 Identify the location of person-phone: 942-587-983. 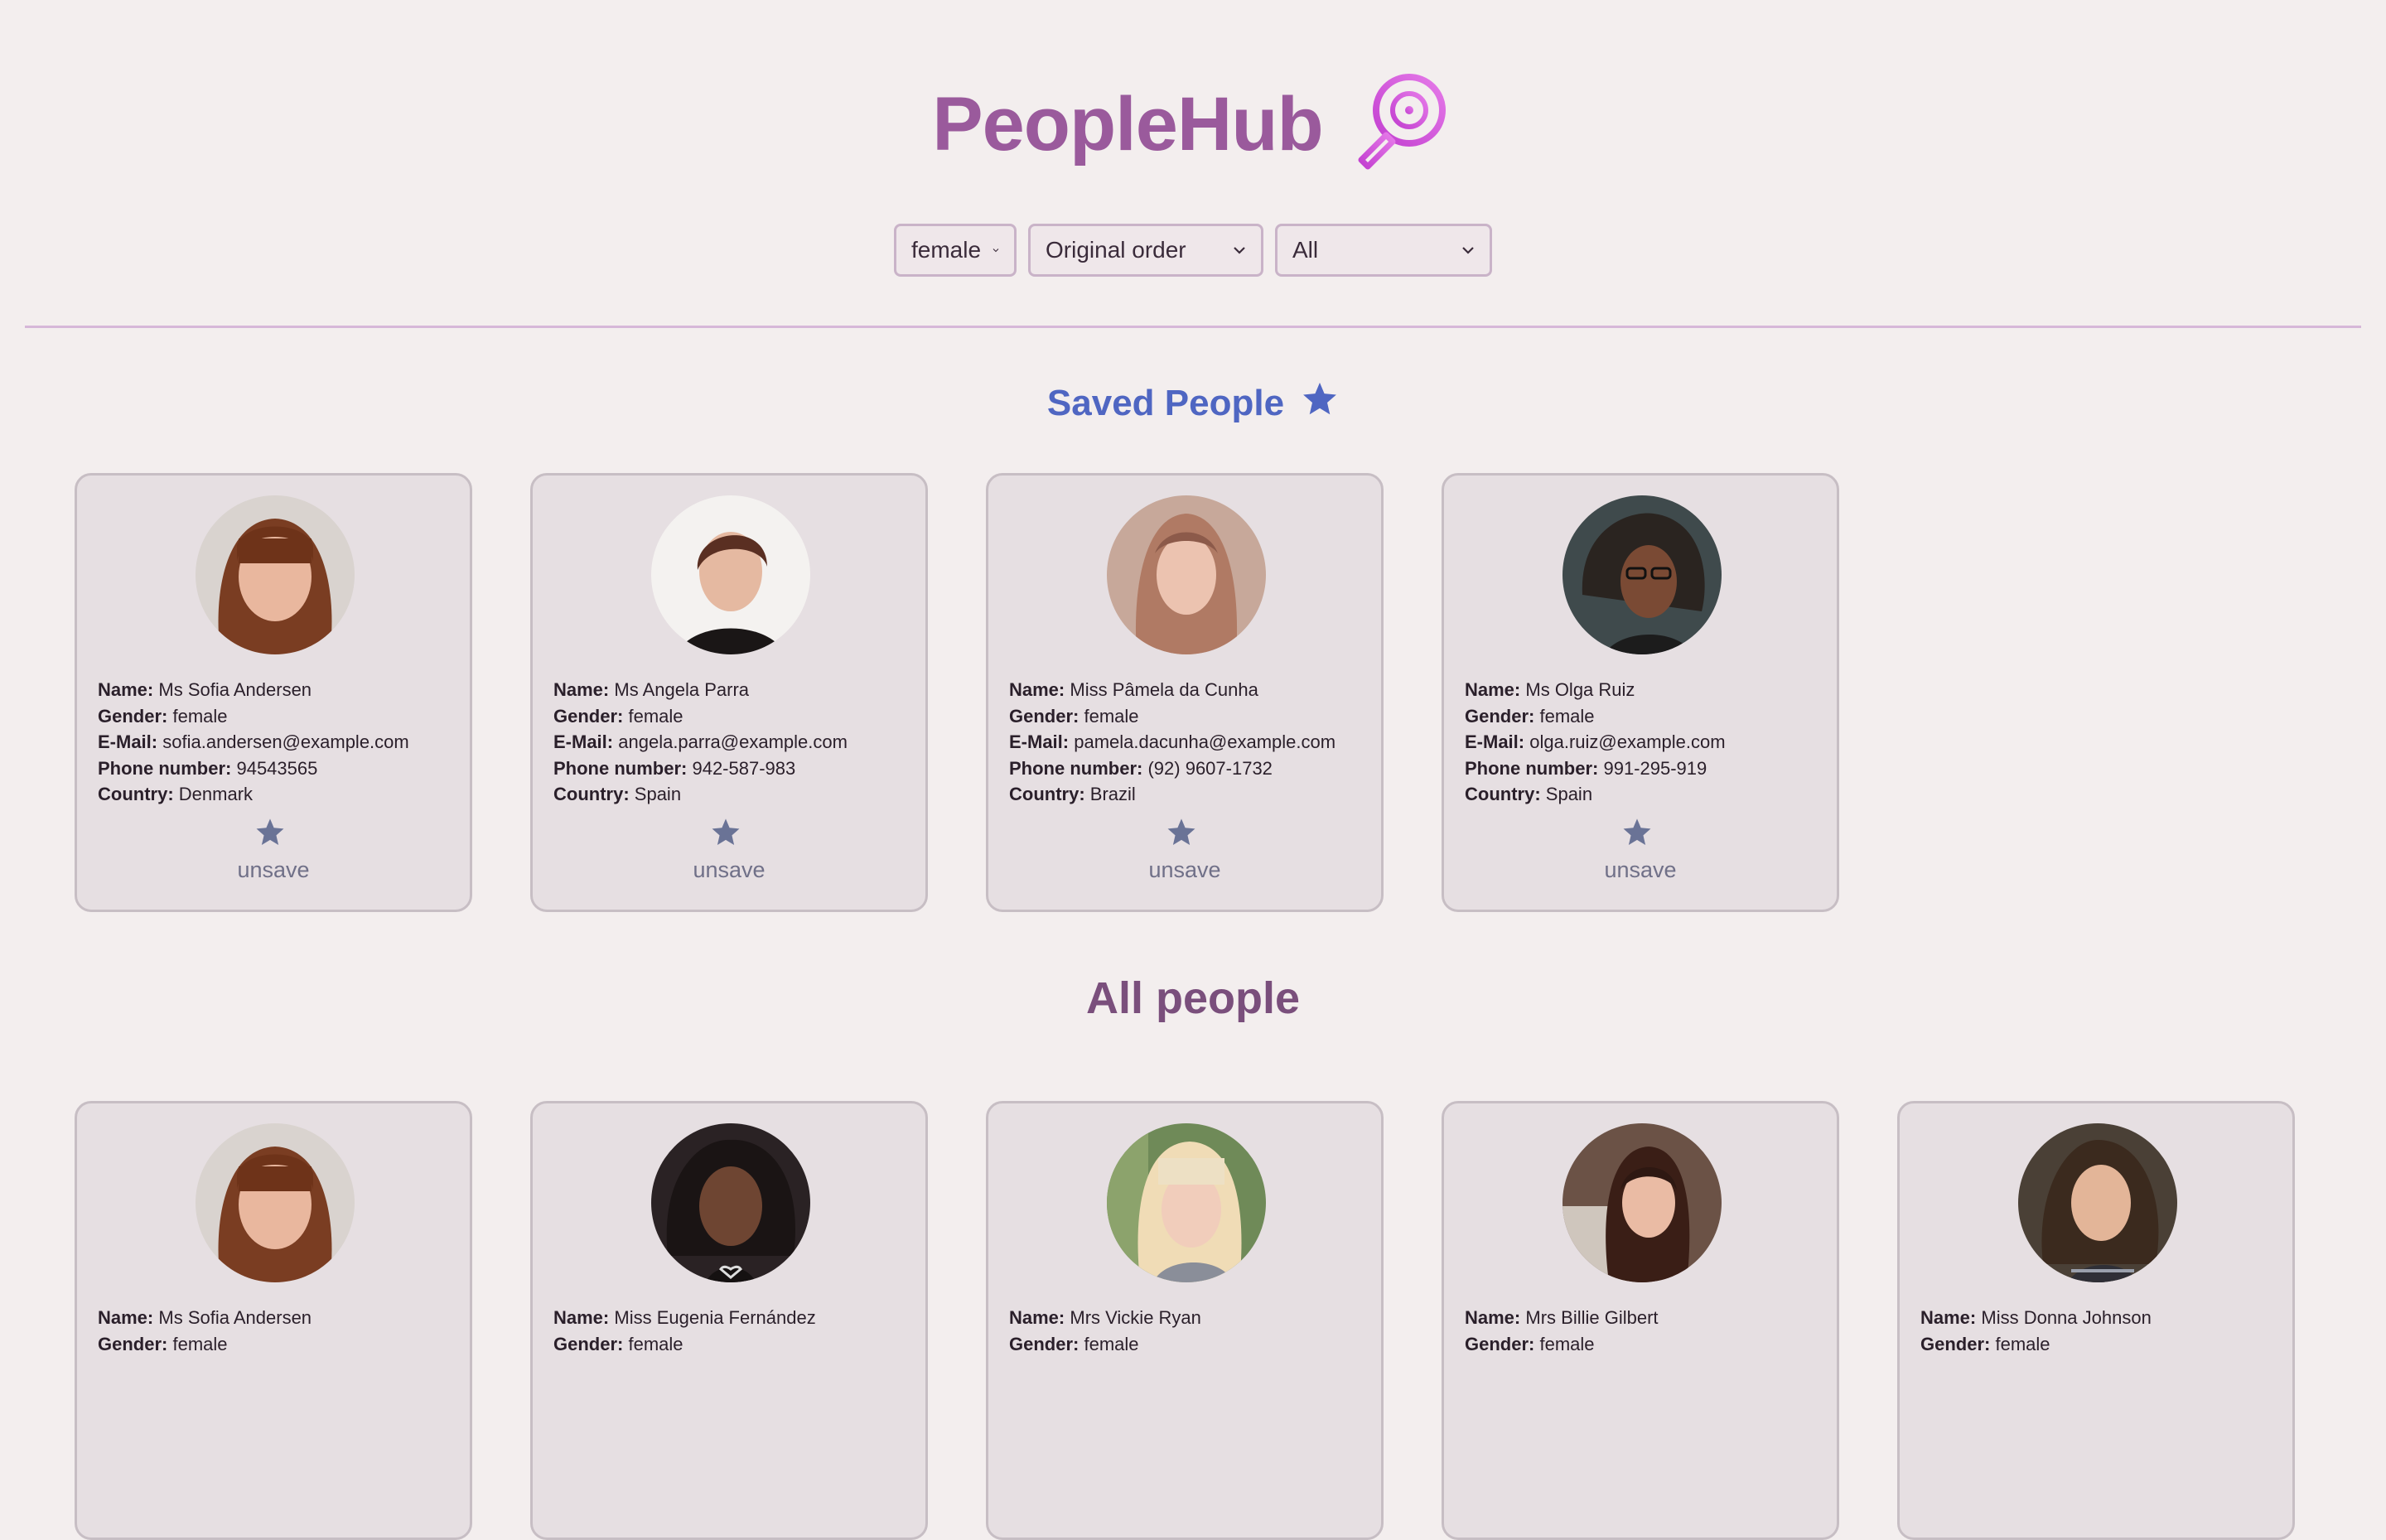
(744, 768).